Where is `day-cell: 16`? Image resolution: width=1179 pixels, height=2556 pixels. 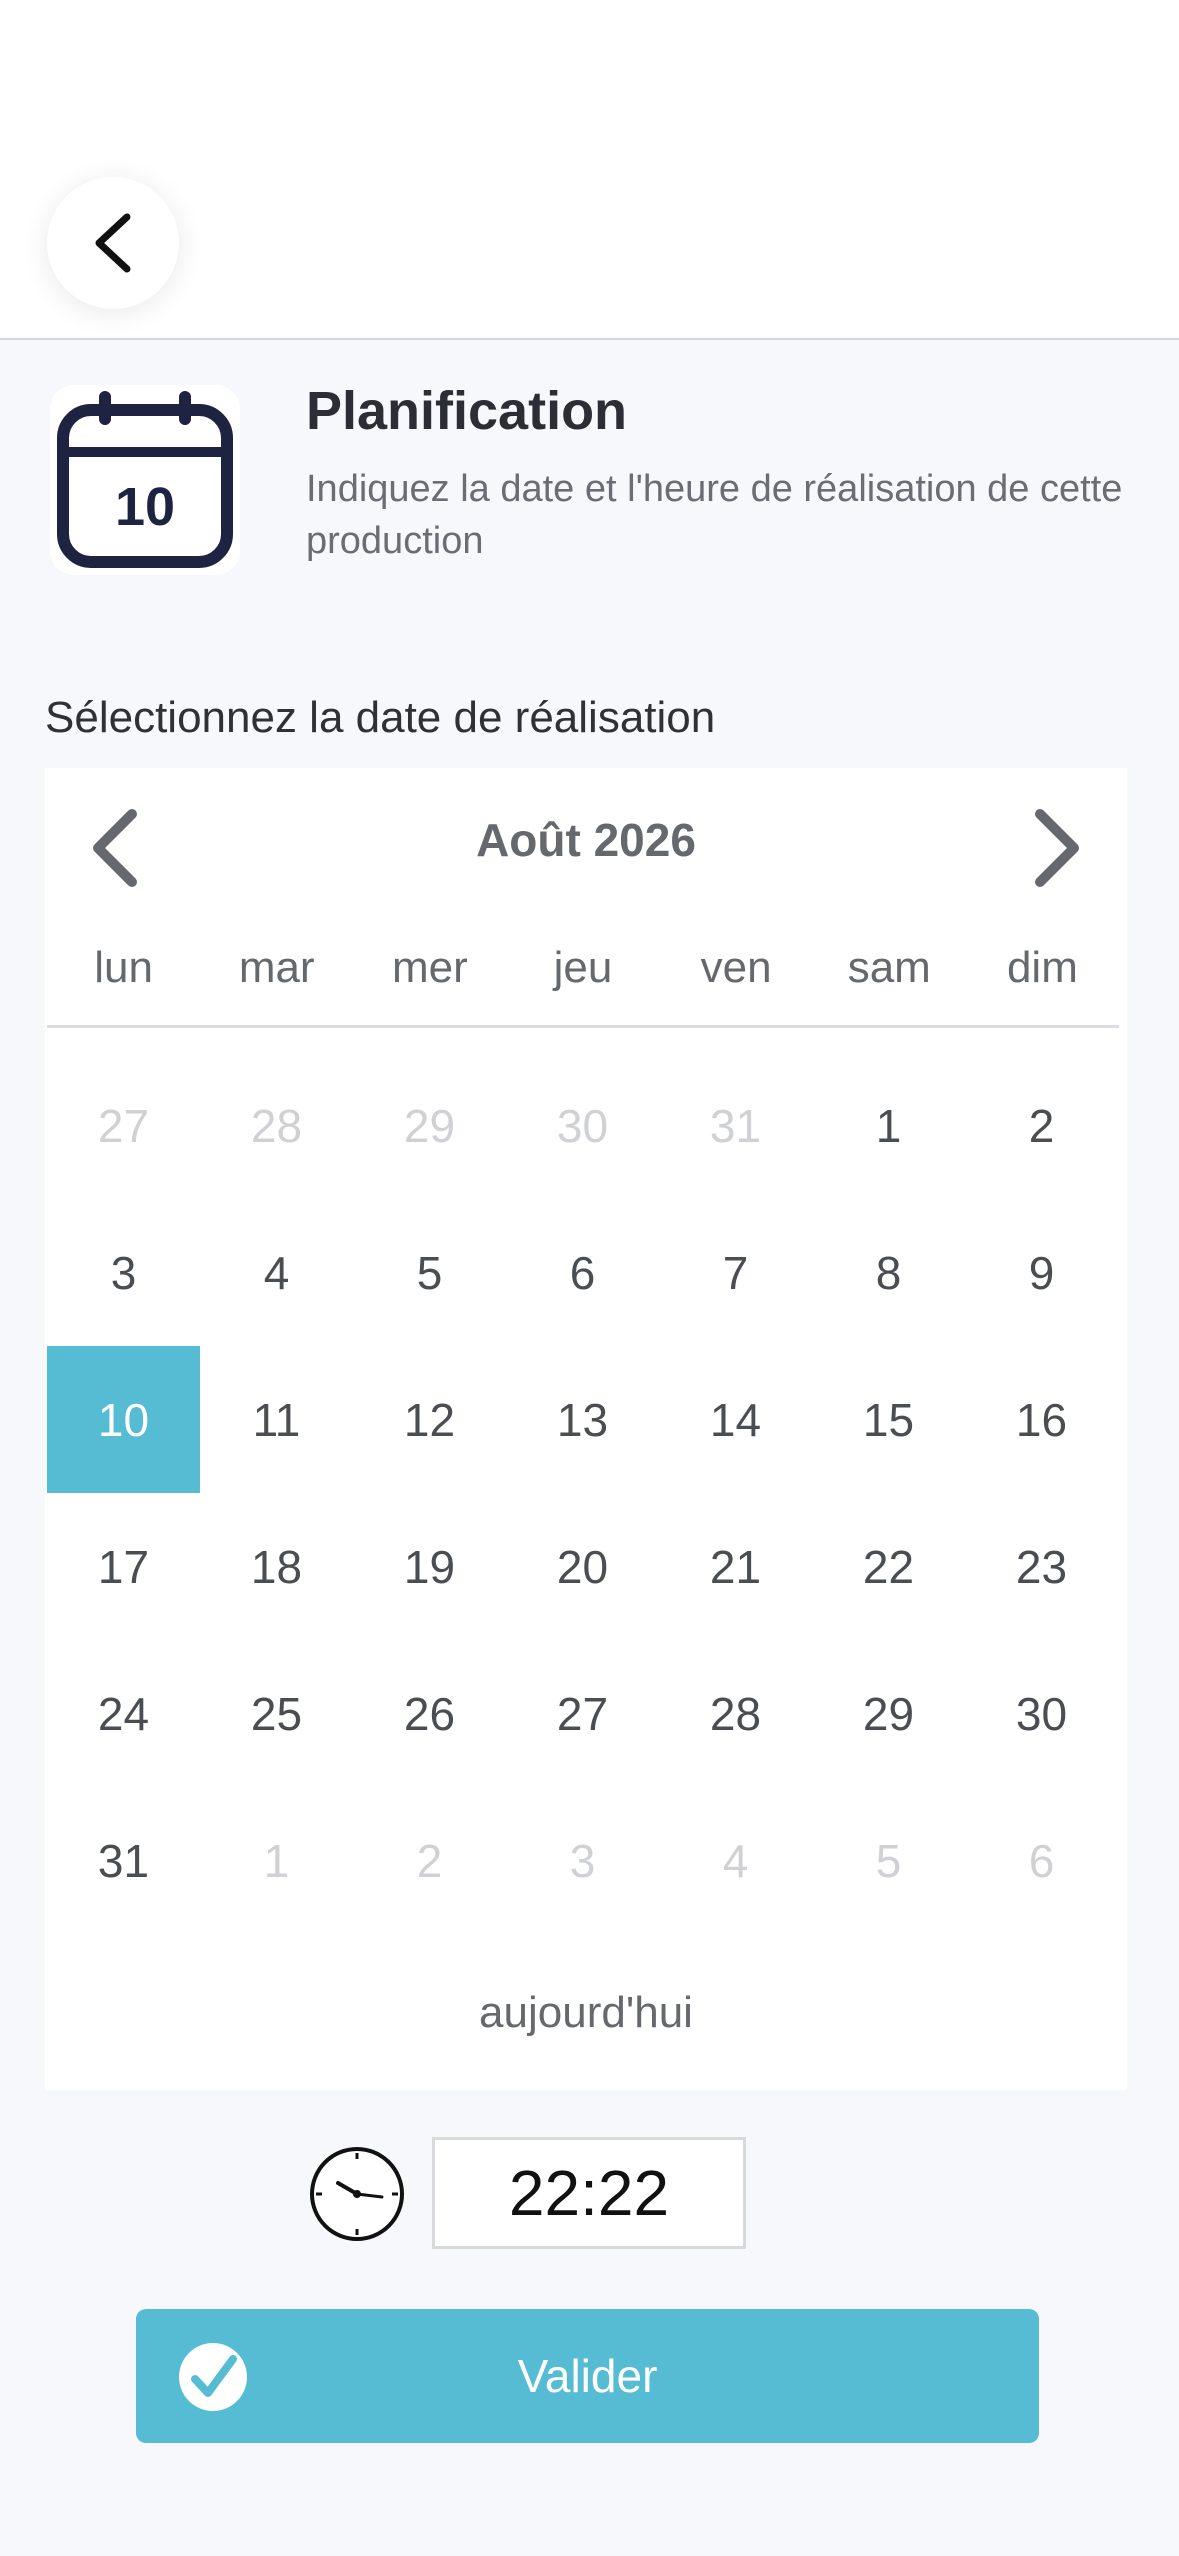
day-cell: 16 is located at coordinates (1041, 1419).